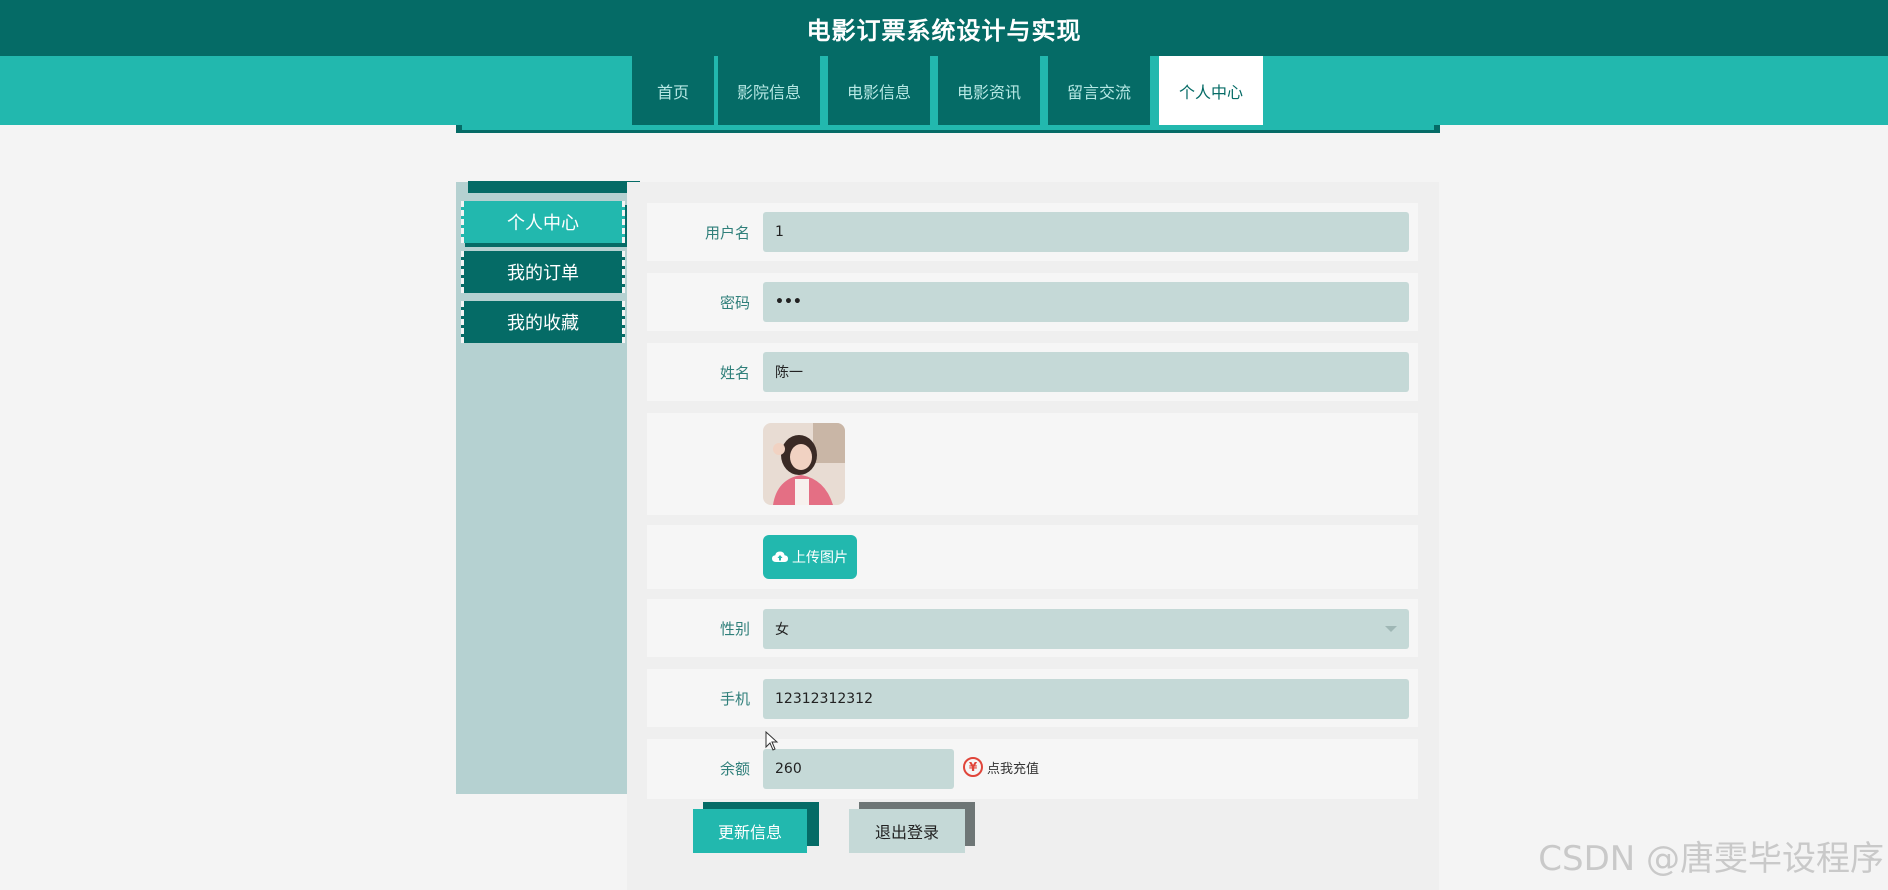  I want to click on upload-image-label: 上传图片, so click(820, 558).